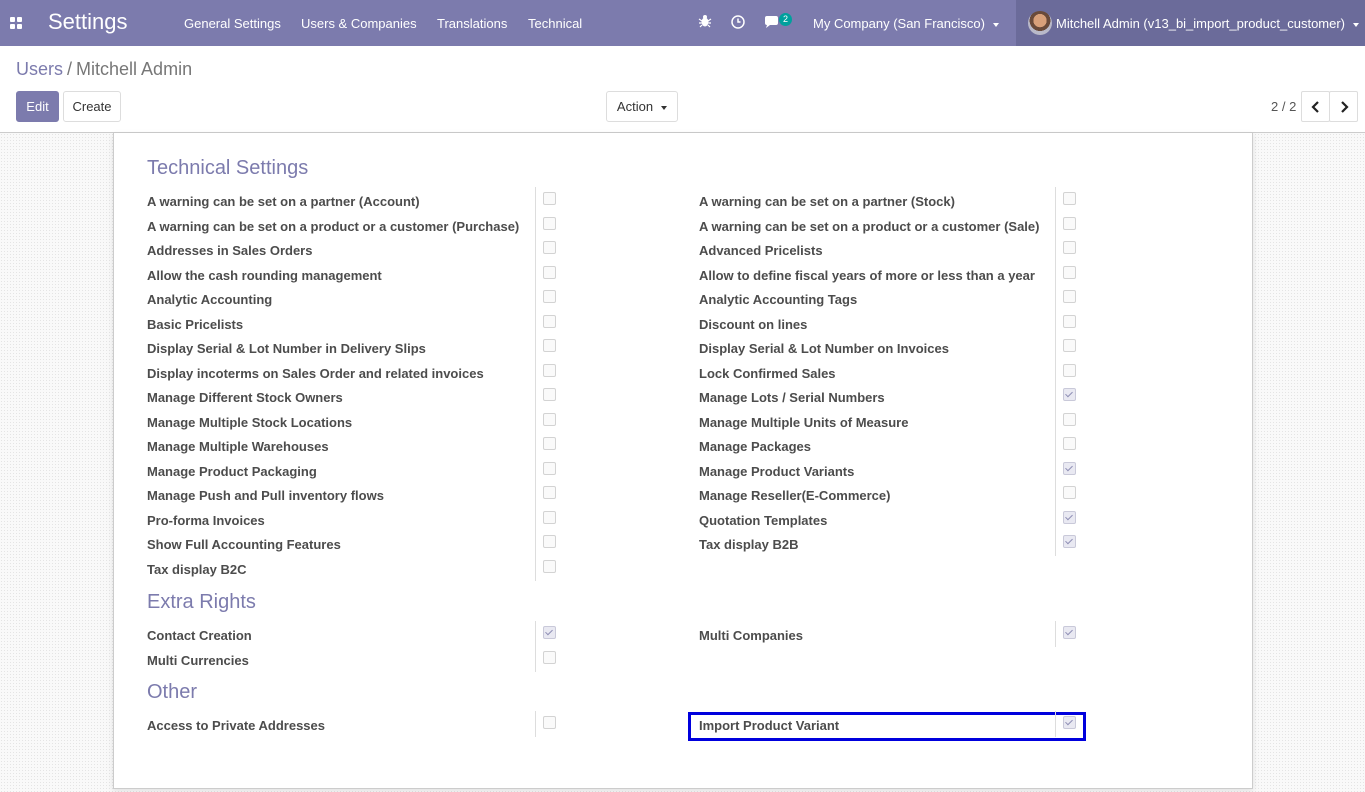 The image size is (1365, 792). I want to click on company-name: My Company (San Francisco), so click(899, 23).